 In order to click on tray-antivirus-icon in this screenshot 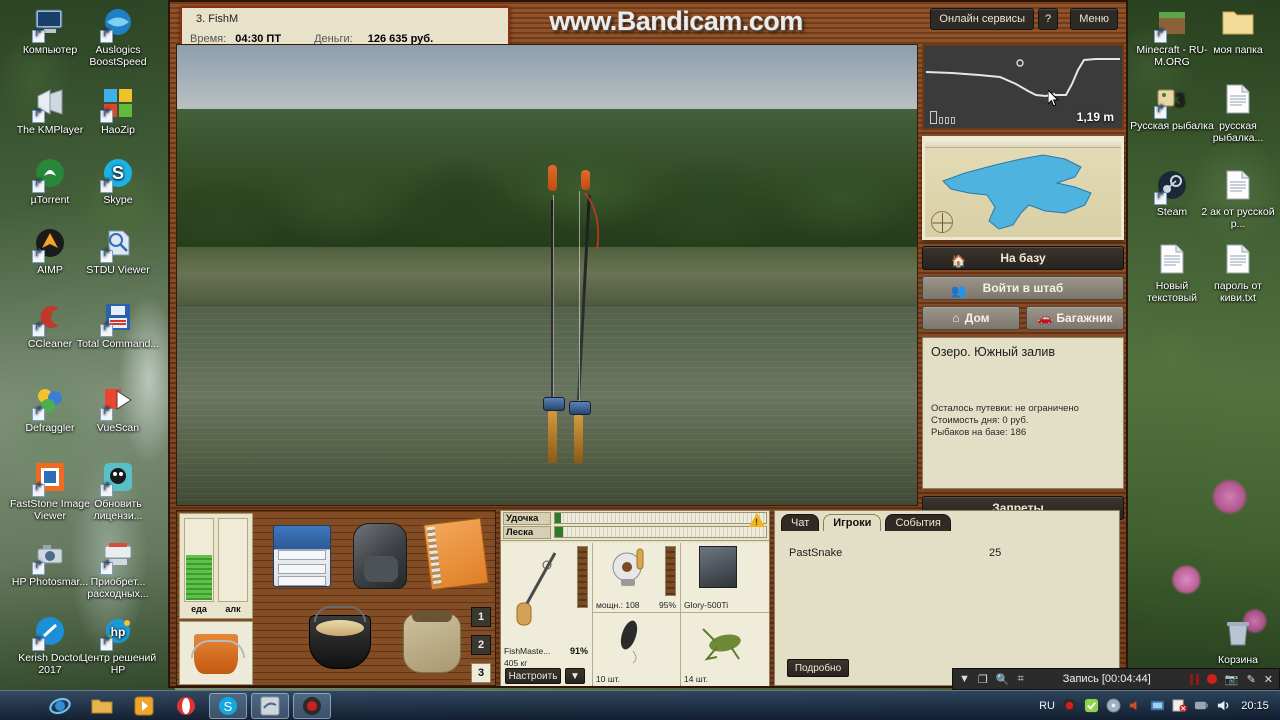, I will do `click(1179, 705)`.